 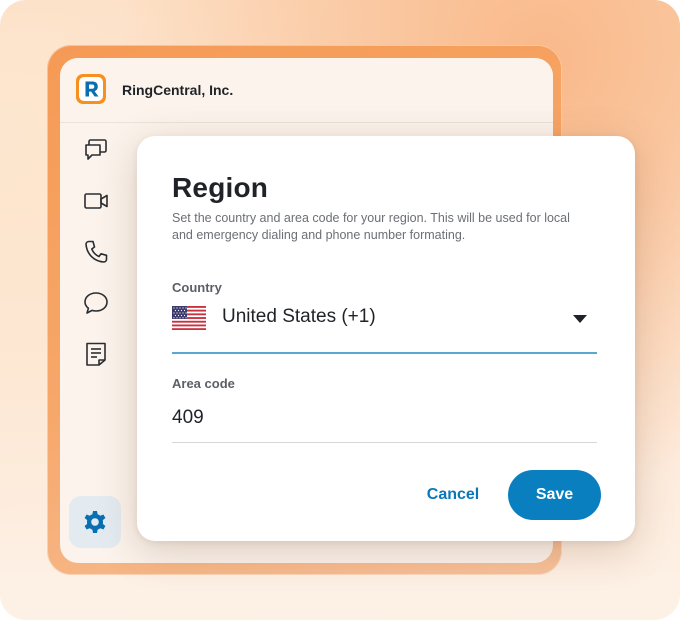 I want to click on country-value: United States (+1), so click(x=299, y=316).